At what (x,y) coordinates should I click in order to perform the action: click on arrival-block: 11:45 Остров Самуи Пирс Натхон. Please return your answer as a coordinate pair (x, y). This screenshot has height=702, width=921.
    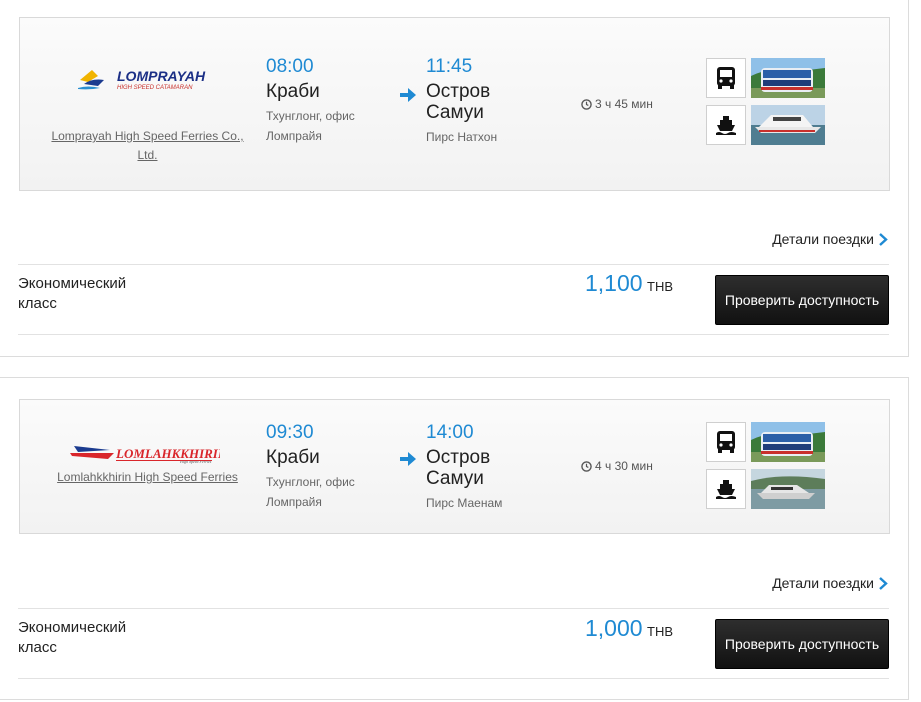
    Looking at the image, I should click on (486, 101).